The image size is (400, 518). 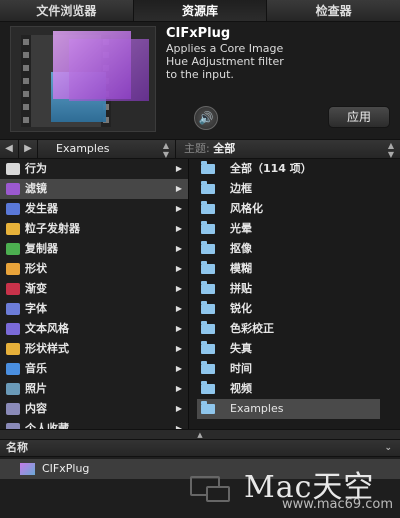 I want to click on category-label: 复制器, so click(x=41, y=248).